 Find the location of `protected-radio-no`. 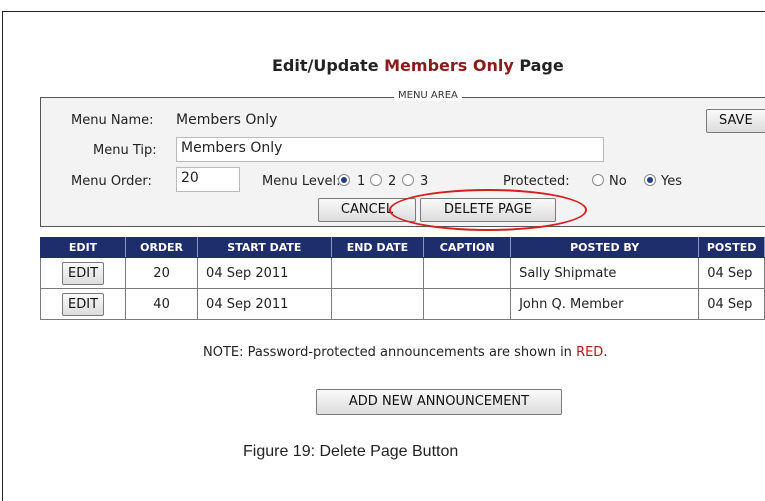

protected-radio-no is located at coordinates (598, 180).